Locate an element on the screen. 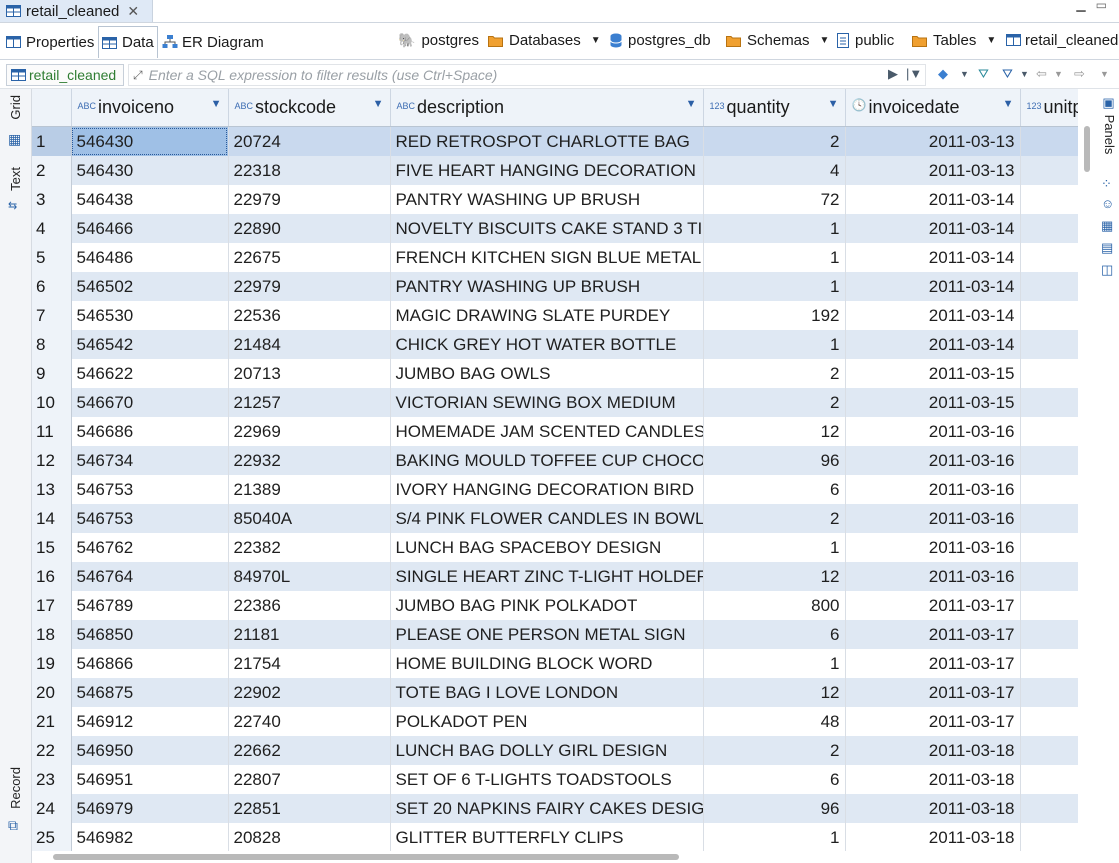 This screenshot has width=1119, height=863. cell-invoiceno: 546950 is located at coordinates (150, 750).